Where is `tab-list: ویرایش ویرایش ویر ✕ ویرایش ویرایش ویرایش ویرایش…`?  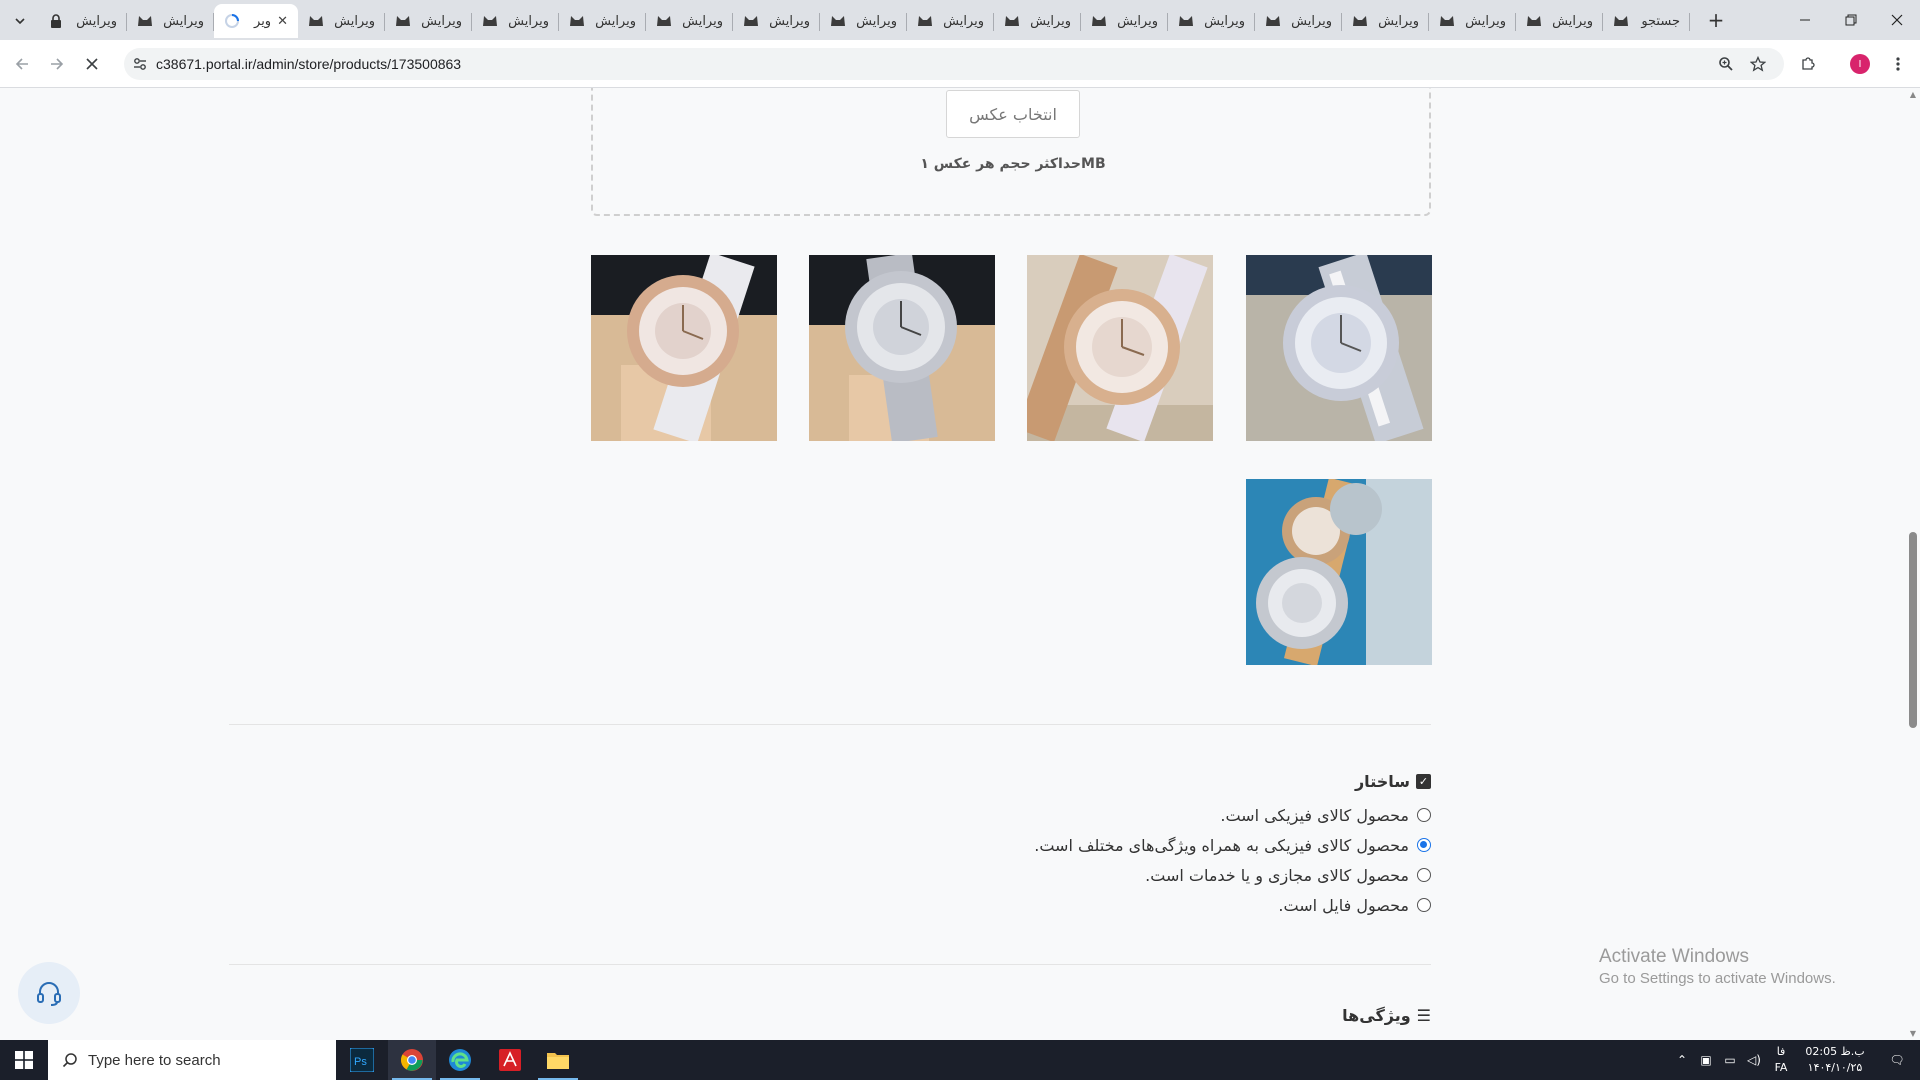
tab-list: ویرایش ویرایش ویر ✕ ویرایش ویرایش ویرایش ویرایش… is located at coordinates (865, 22).